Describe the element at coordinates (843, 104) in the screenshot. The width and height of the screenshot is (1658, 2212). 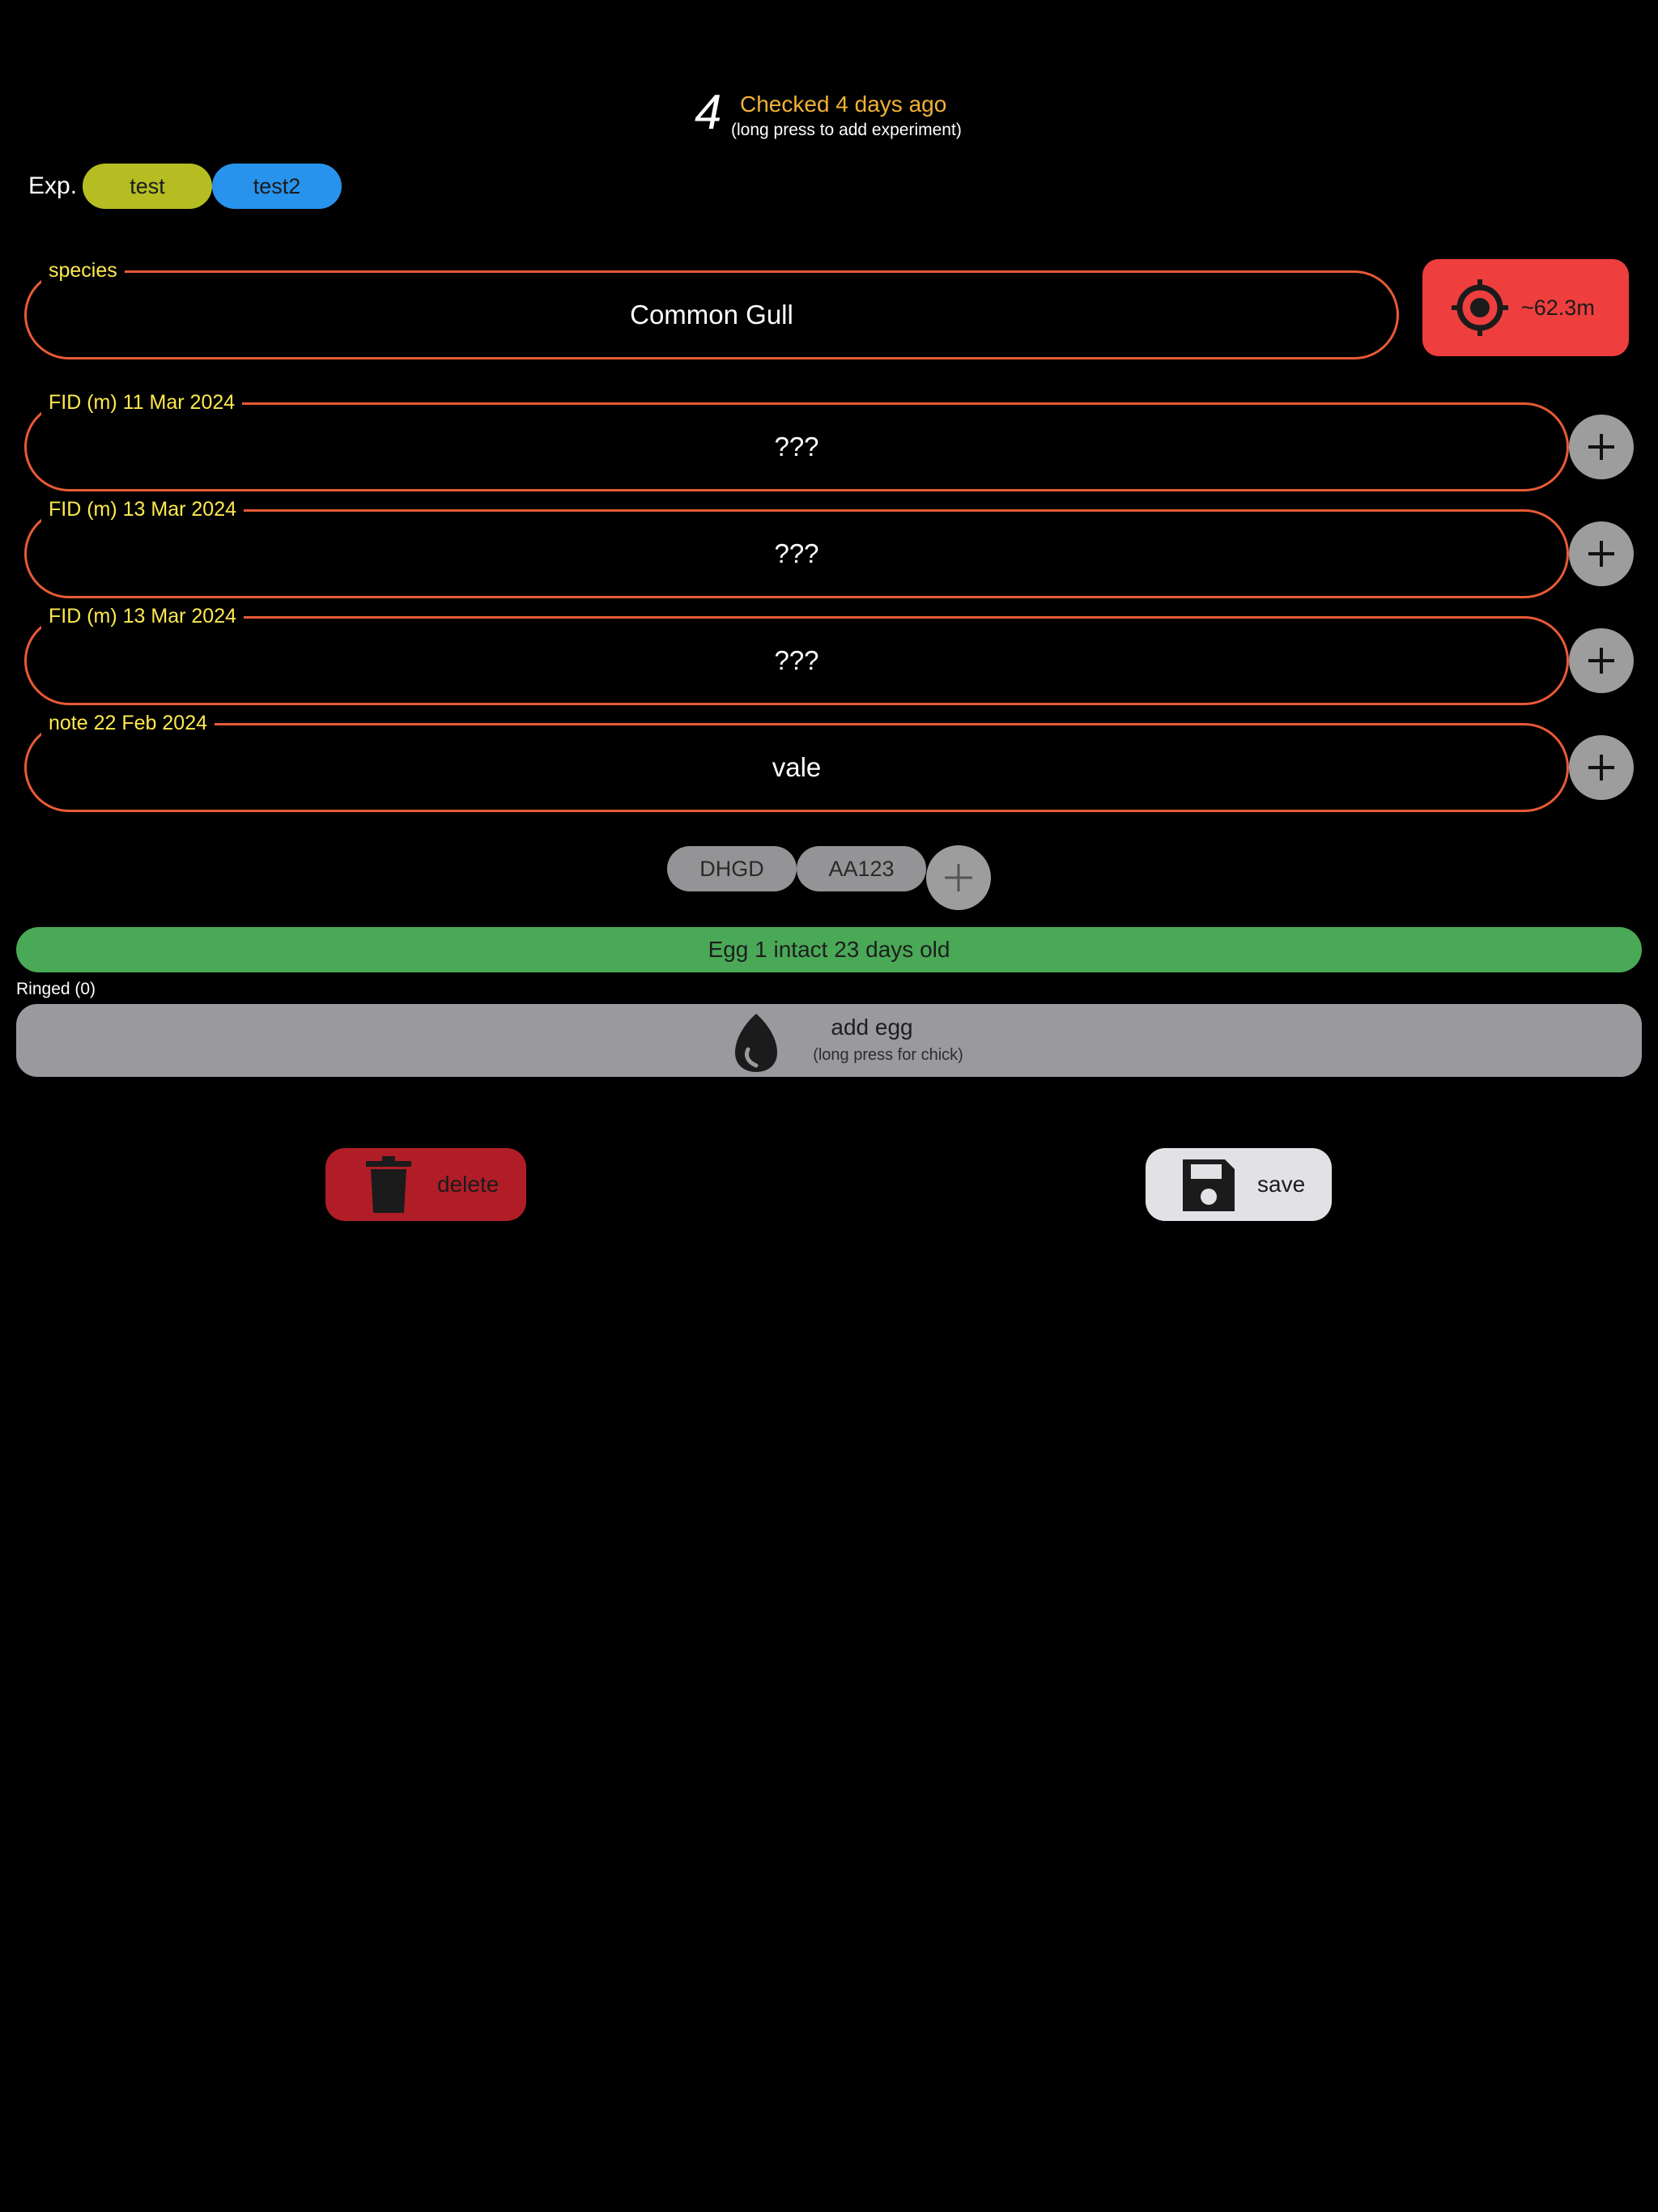
I see `last-checked-text: Checked 4 days ago` at that location.